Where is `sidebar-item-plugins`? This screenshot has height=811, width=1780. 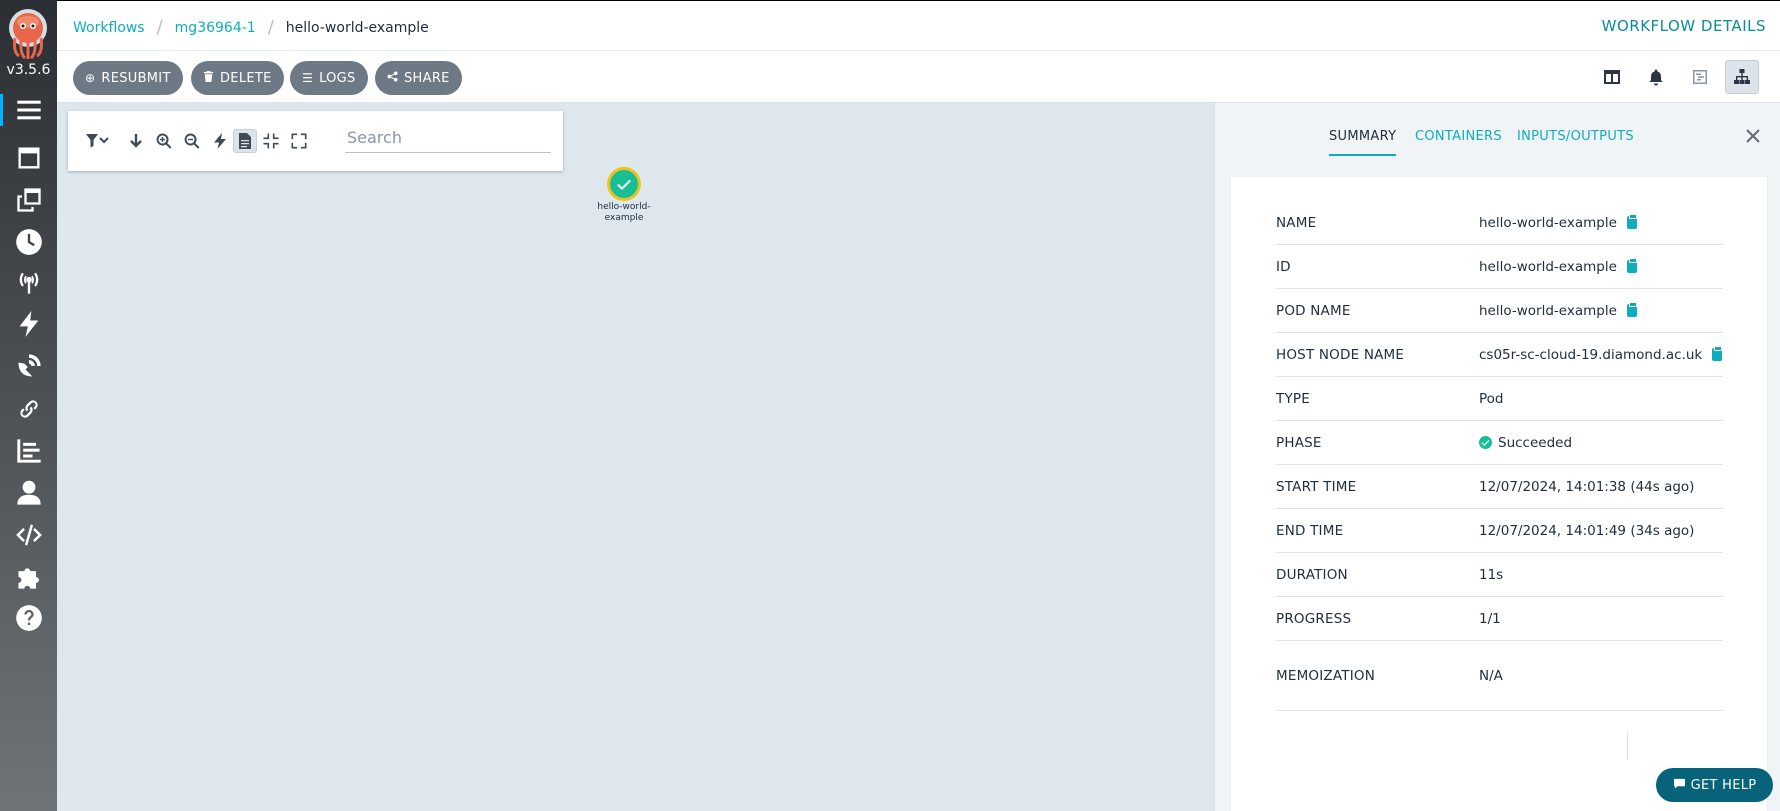
sidebar-item-plugins is located at coordinates (28, 577).